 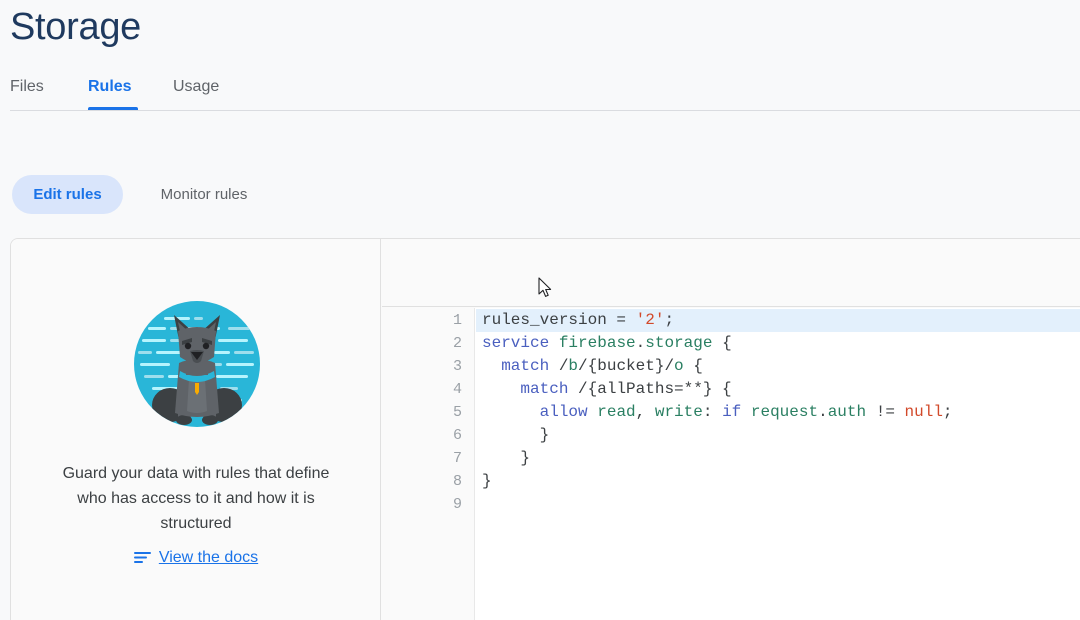 I want to click on code-line: rules_version = '2';, so click(x=778, y=320).